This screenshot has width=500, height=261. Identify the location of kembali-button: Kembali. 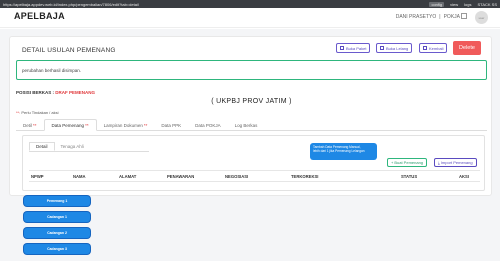
(433, 48).